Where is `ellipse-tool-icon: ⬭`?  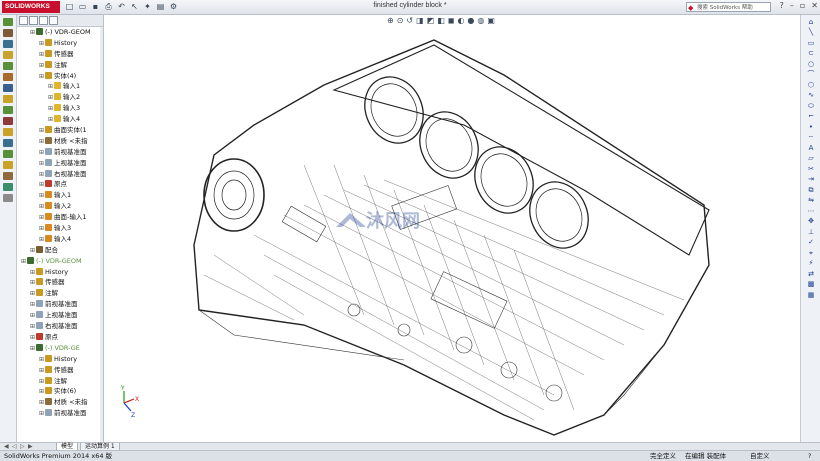
ellipse-tool-icon: ⬭ is located at coordinates (811, 106).